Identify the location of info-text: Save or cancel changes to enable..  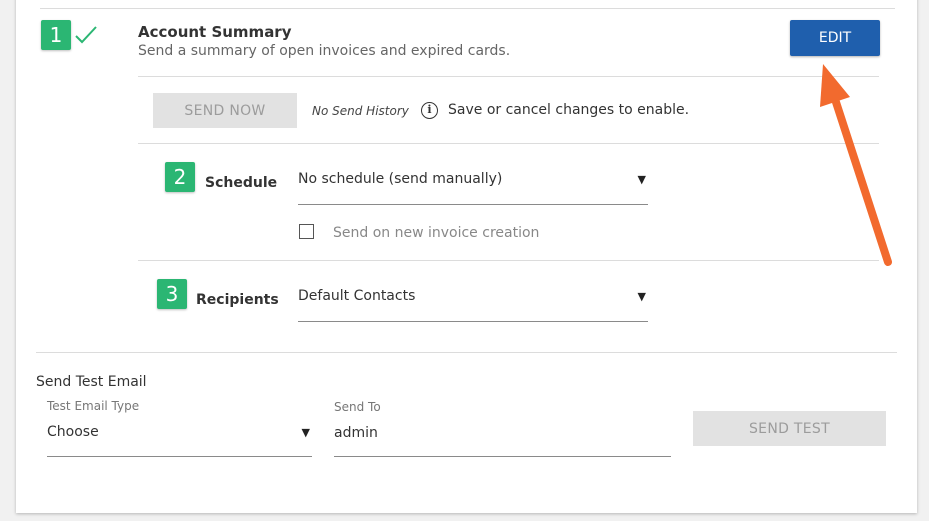
(569, 110).